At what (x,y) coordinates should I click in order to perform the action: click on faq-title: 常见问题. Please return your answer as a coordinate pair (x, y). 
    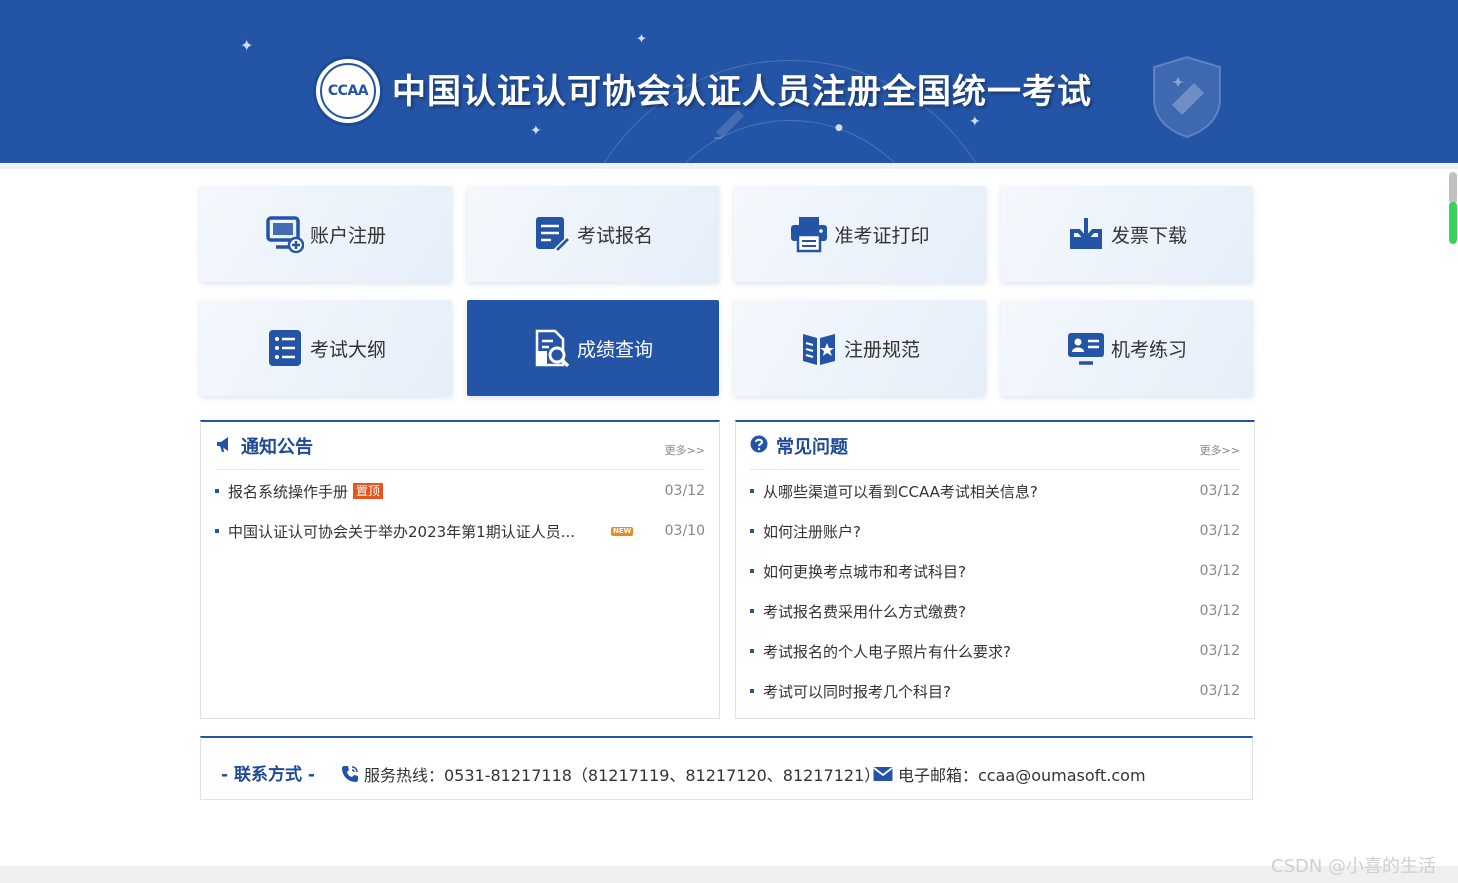
    Looking at the image, I should click on (812, 447).